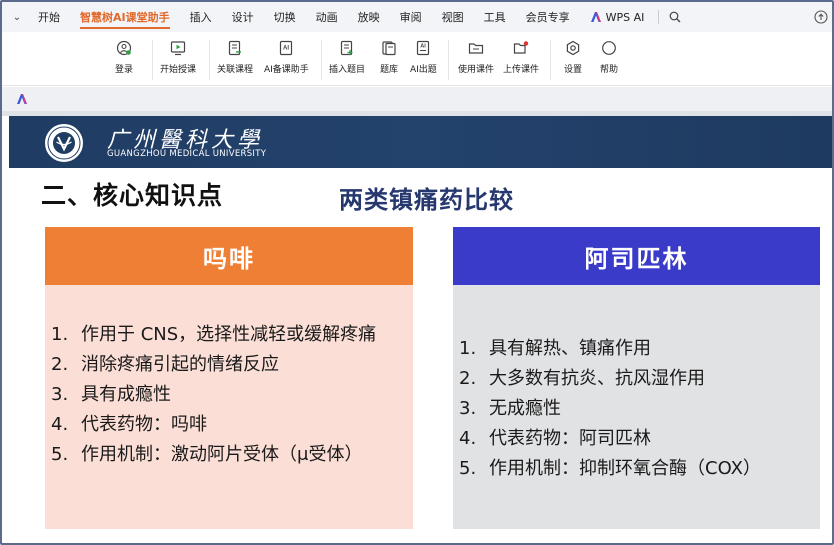  I want to click on question-bank-label: 题库, so click(389, 70).